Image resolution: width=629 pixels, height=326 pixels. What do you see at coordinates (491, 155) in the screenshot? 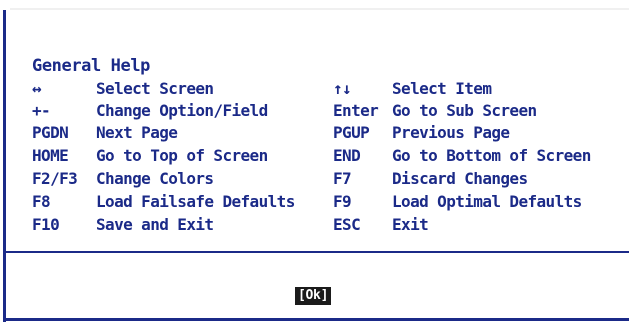
I see `help-desc-bottom-of-screen: Go to Bottom of Screen` at bounding box center [491, 155].